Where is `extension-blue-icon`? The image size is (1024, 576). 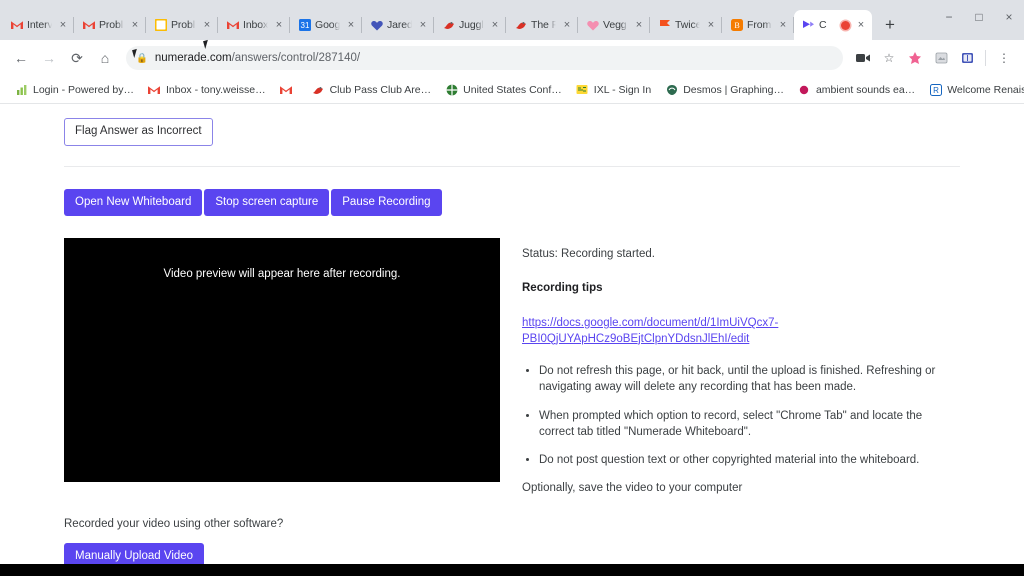
extension-blue-icon is located at coordinates (967, 58).